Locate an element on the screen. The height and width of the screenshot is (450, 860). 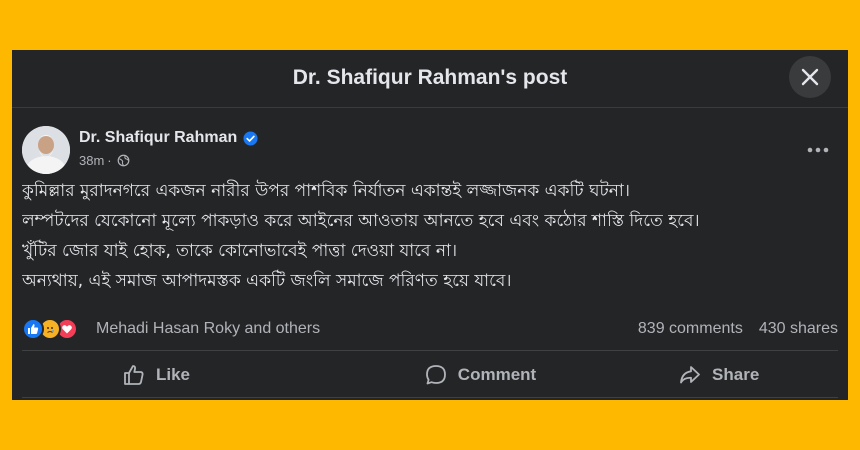
modal-title: Dr. Shafiqur Rahman's post is located at coordinates (430, 77).